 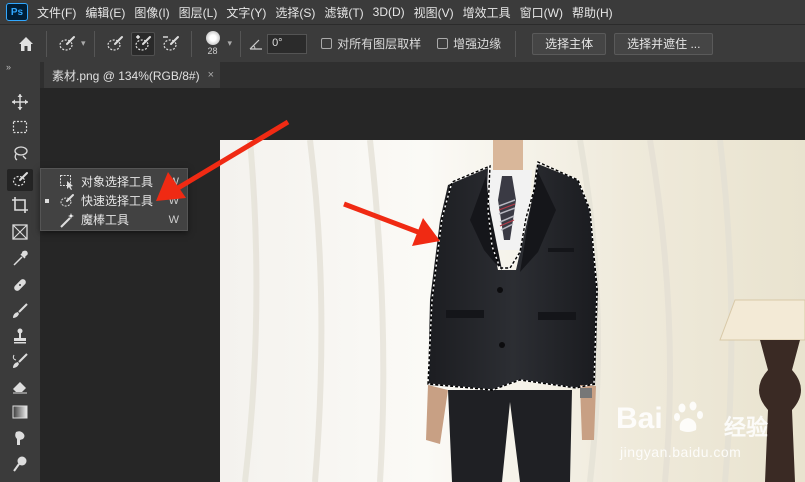 What do you see at coordinates (26, 44) in the screenshot?
I see `home-icon` at bounding box center [26, 44].